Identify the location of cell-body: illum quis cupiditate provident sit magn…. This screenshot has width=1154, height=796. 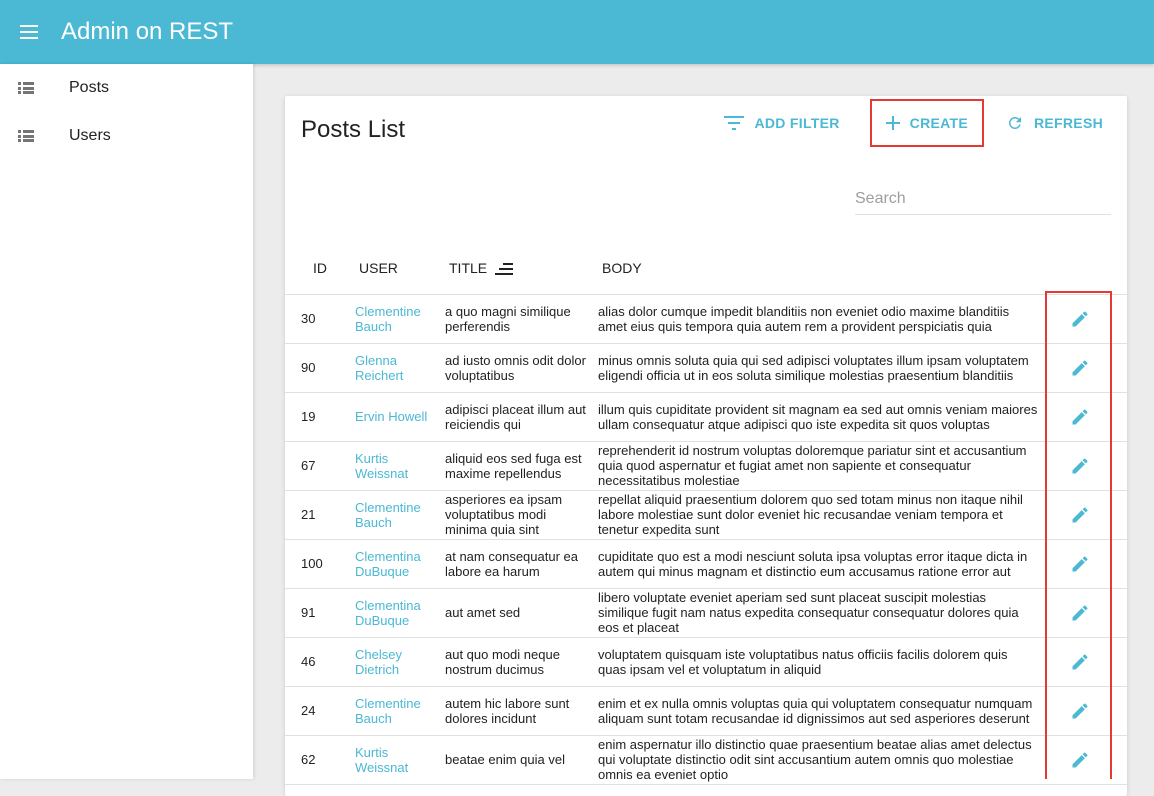
(818, 417).